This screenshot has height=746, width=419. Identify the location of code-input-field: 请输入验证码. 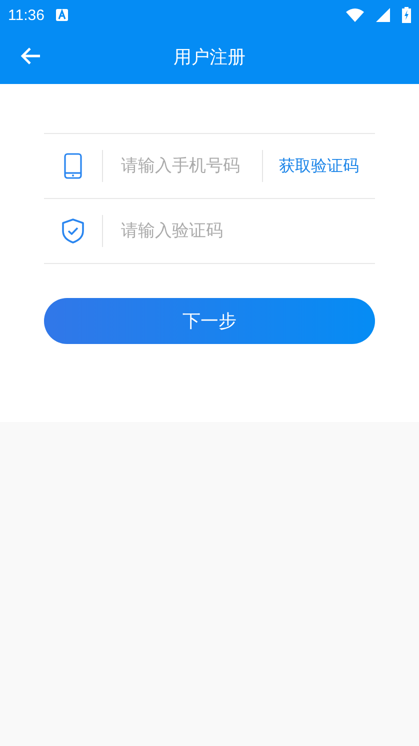
(239, 231).